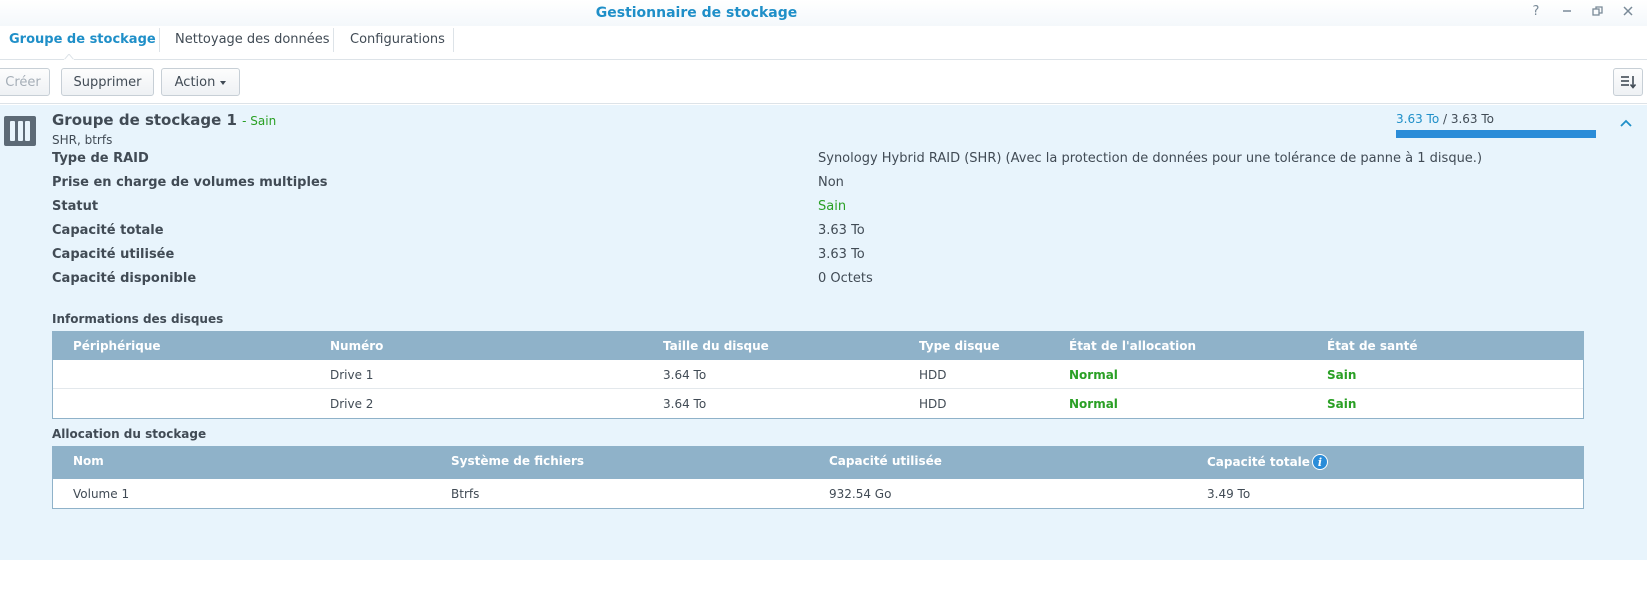 This screenshot has width=1647, height=594. Describe the element at coordinates (818, 403) in the screenshot. I see `table-row: Drive 2 3.64 To HDD Normal Sain` at that location.